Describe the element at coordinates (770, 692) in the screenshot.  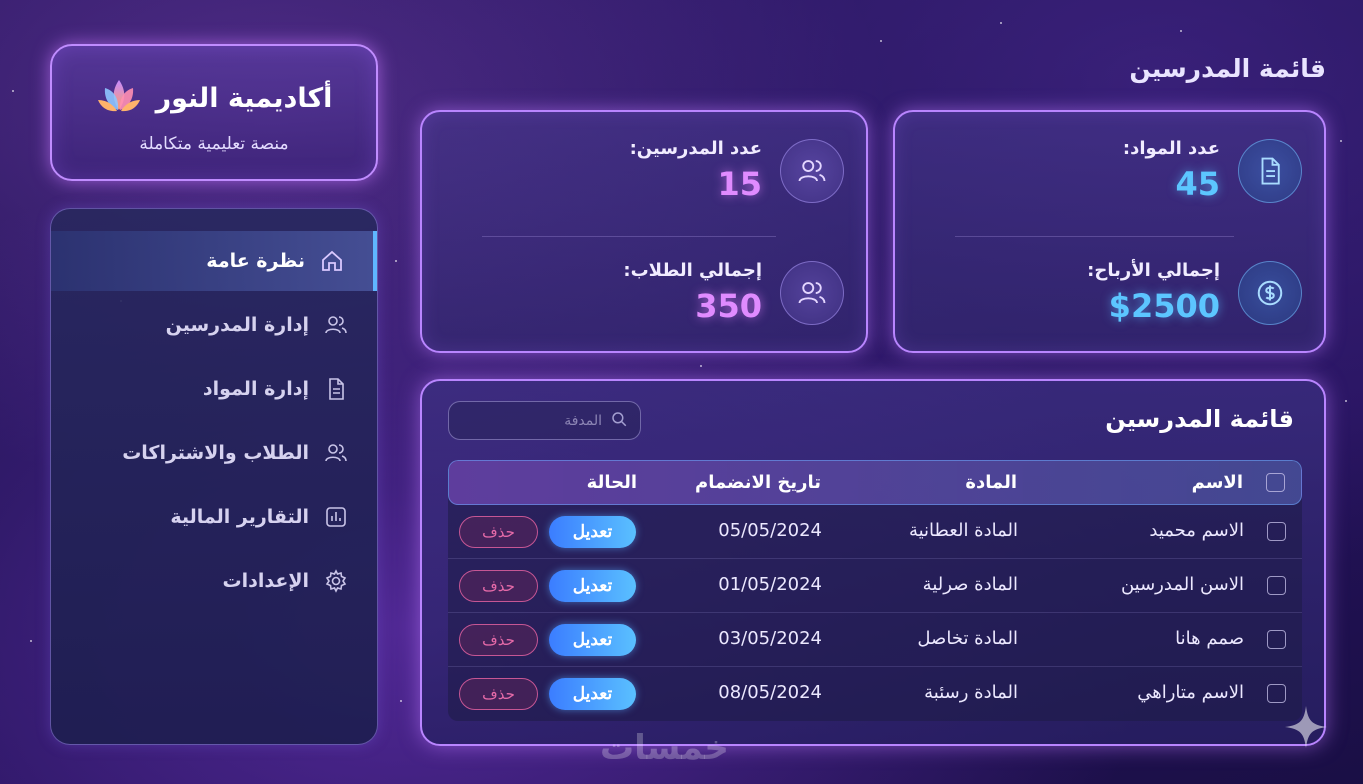
I see `teacher-joined-date: 08/05/2024` at that location.